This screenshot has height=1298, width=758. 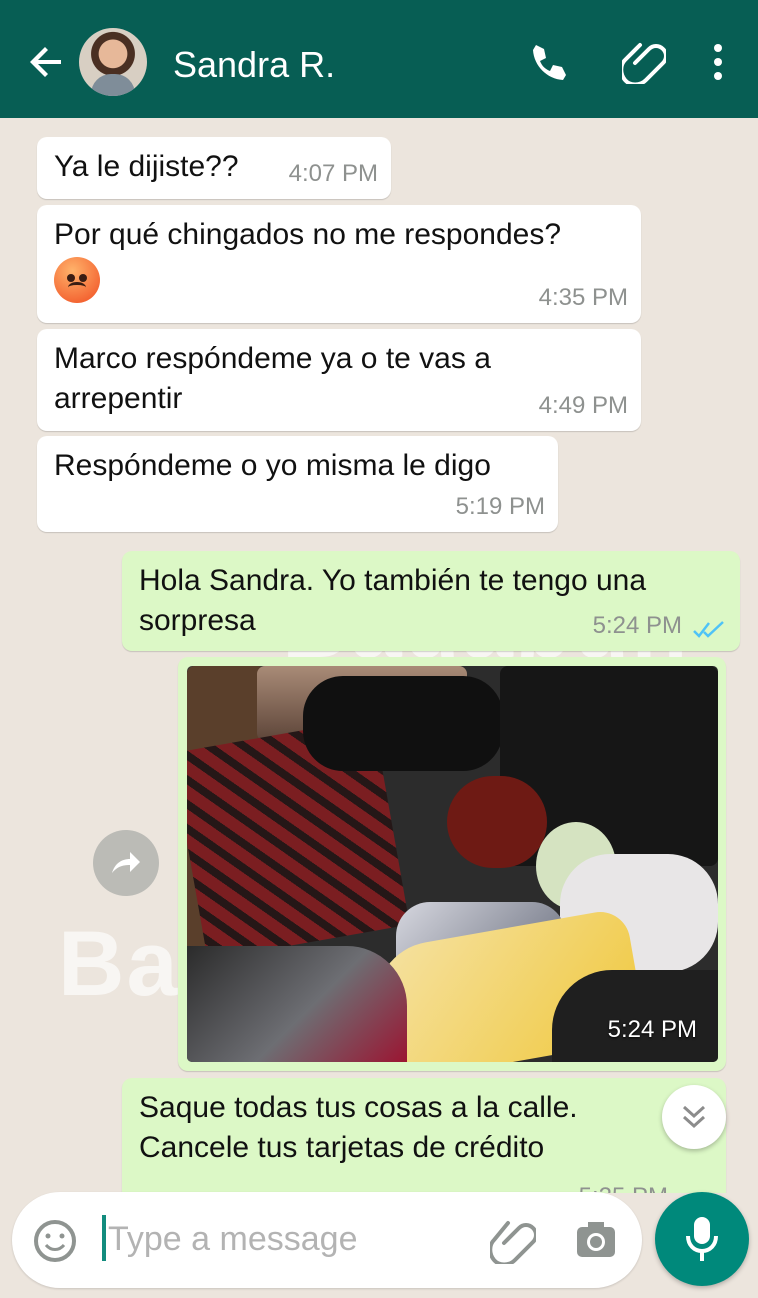 I want to click on camera-icon, so click(x=596, y=1241).